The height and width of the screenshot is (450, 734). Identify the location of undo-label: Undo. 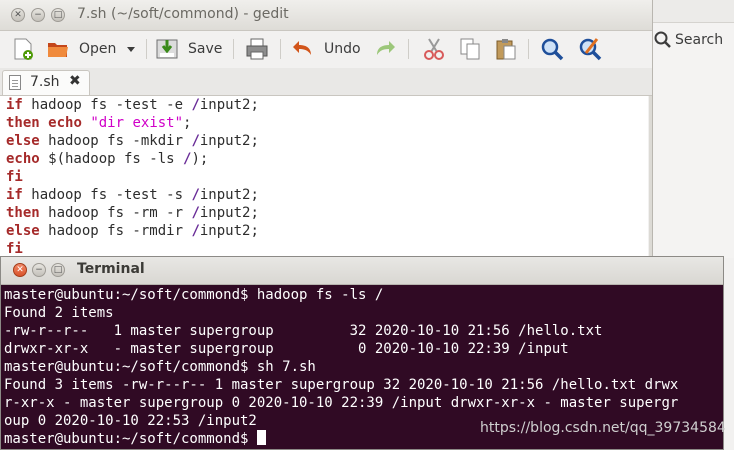
(342, 49).